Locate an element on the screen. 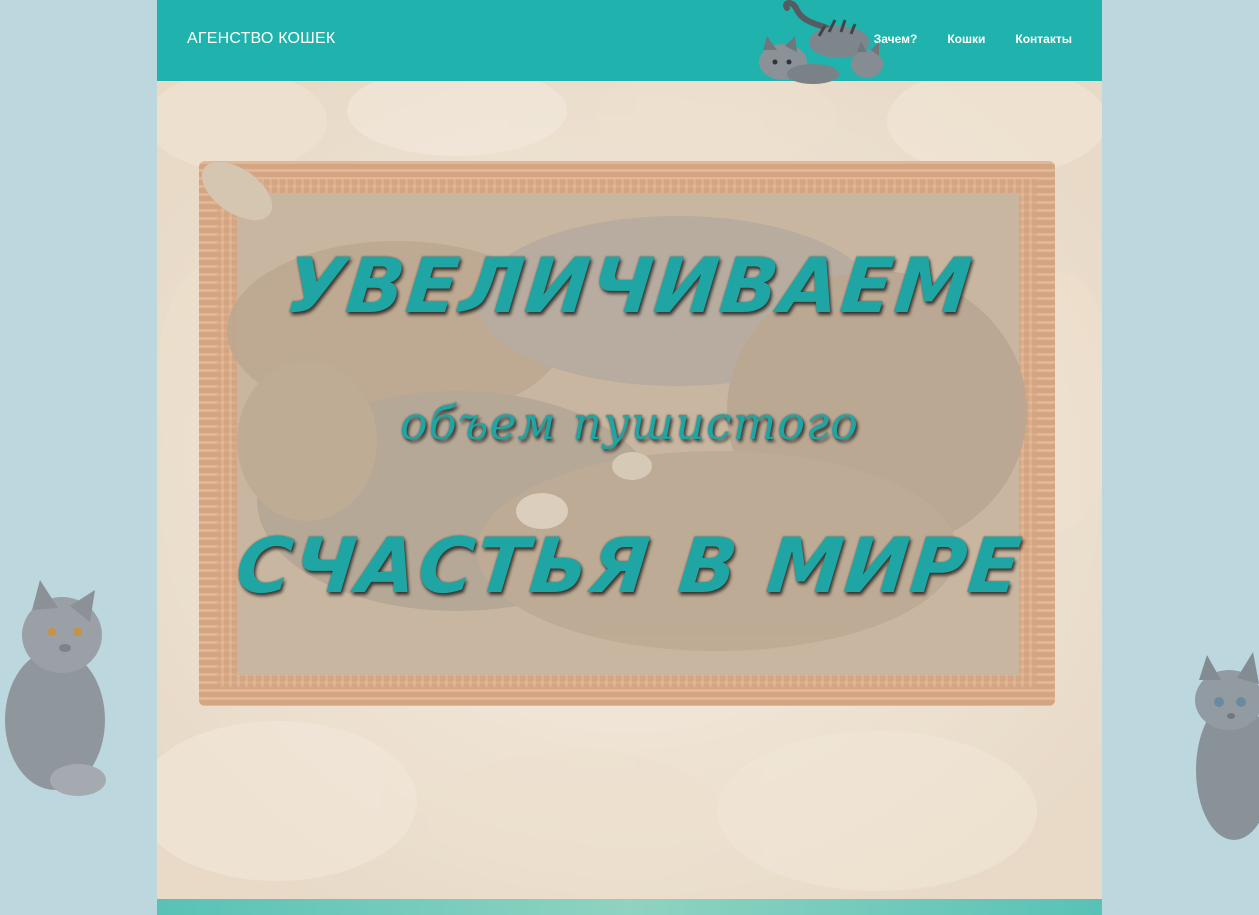 The width and height of the screenshot is (1259, 915). gray-kitten-icon is located at coordinates (1227, 746).